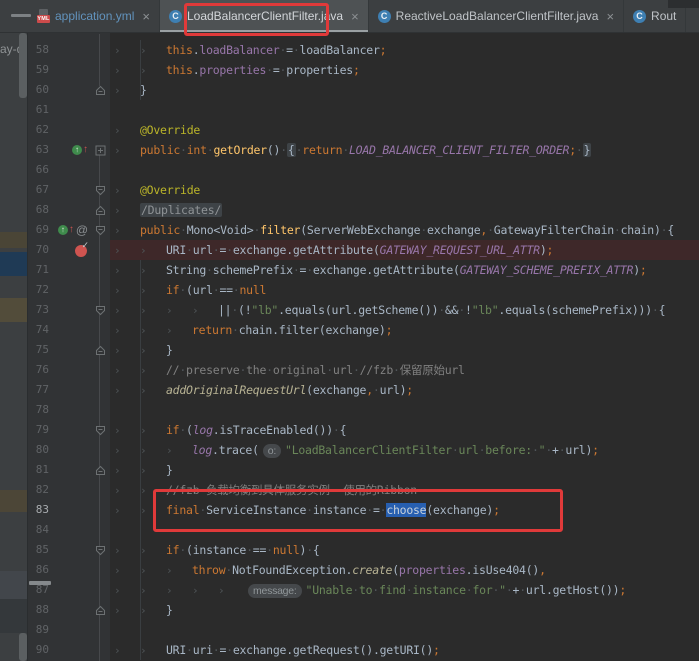  Describe the element at coordinates (404, 330) in the screenshot. I see `code-line-content: › › › return·chain.filter(exchange);` at that location.